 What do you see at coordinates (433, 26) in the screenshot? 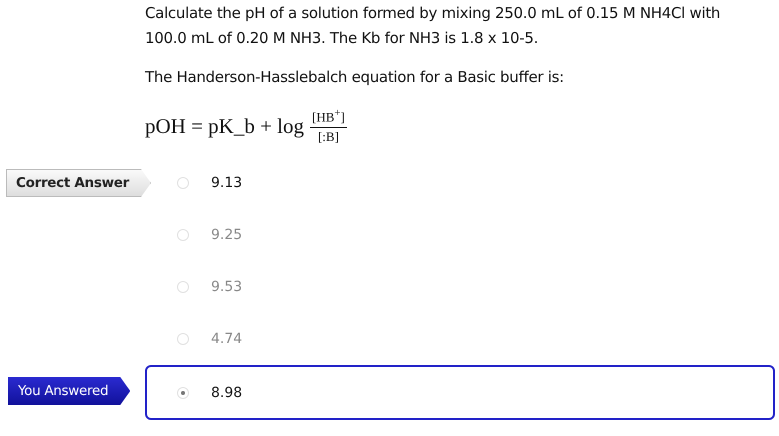
I see `question-text: Calculate the pH of a solution formed by mixing 250.0 mL of 0.15 M NH4Cl with 100.0 mL of 0.20 M NH3. The Kb for NH3 is 1.8 x 10-5.` at bounding box center [433, 26].